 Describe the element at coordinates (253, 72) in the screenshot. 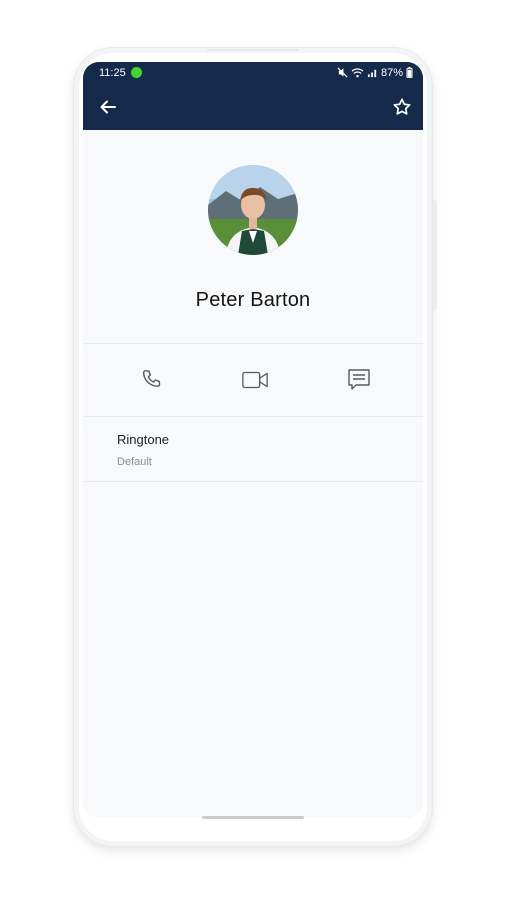

I see `status-bar: 11:25 87%` at that location.